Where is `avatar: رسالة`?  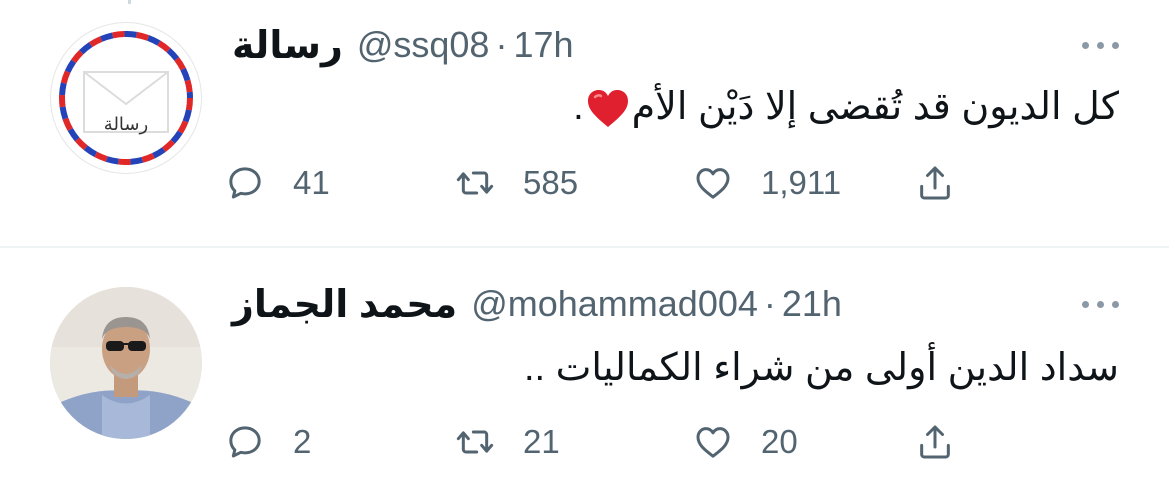 avatar: رسالة is located at coordinates (126, 98).